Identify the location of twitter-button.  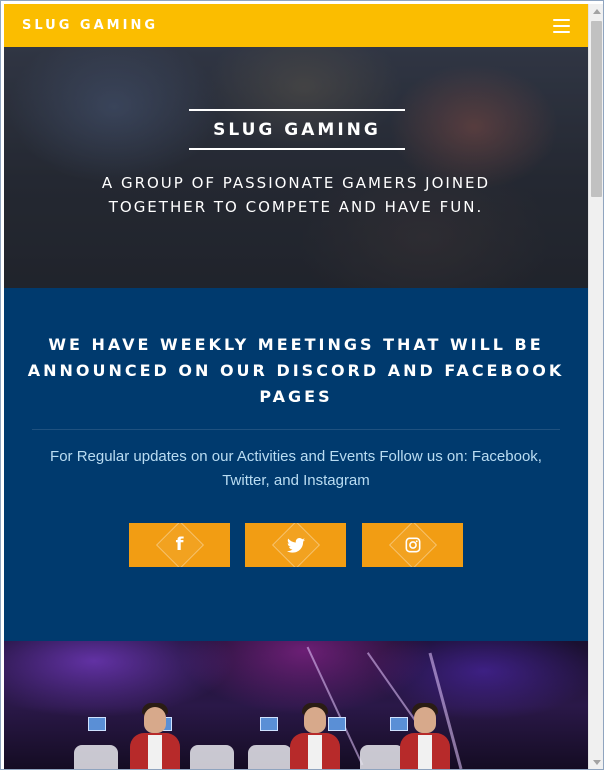
(295, 545).